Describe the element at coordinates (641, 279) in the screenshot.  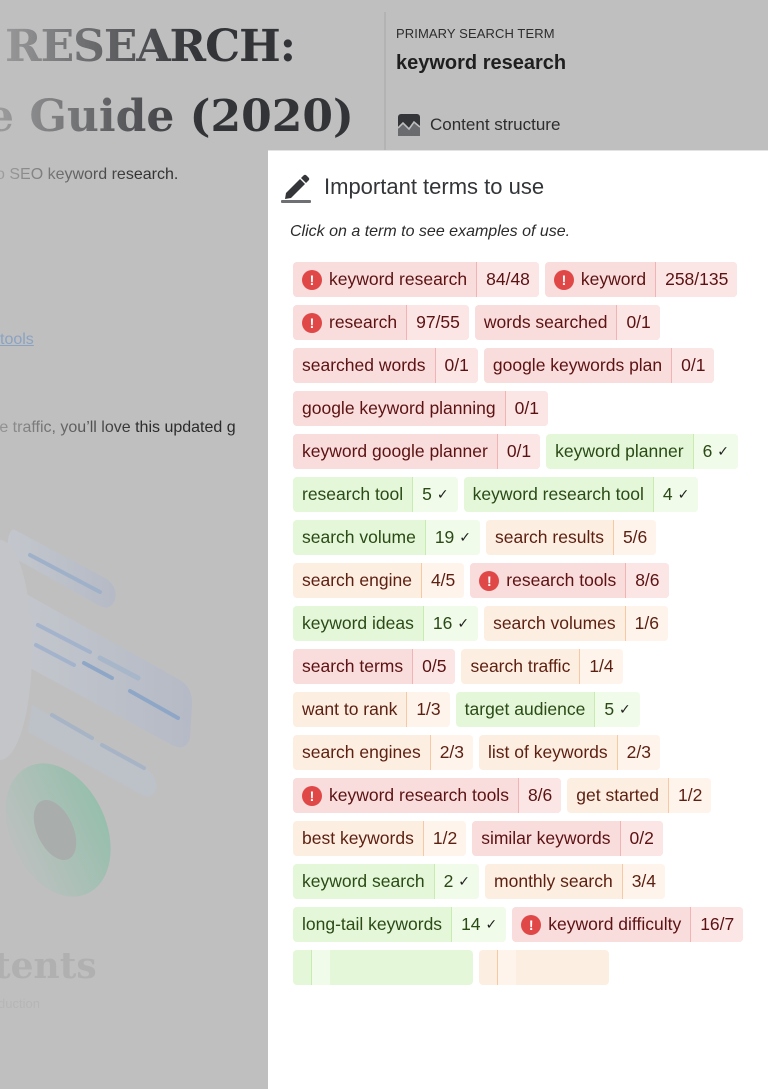
I see `term-chip: ! keyword 258/135` at that location.